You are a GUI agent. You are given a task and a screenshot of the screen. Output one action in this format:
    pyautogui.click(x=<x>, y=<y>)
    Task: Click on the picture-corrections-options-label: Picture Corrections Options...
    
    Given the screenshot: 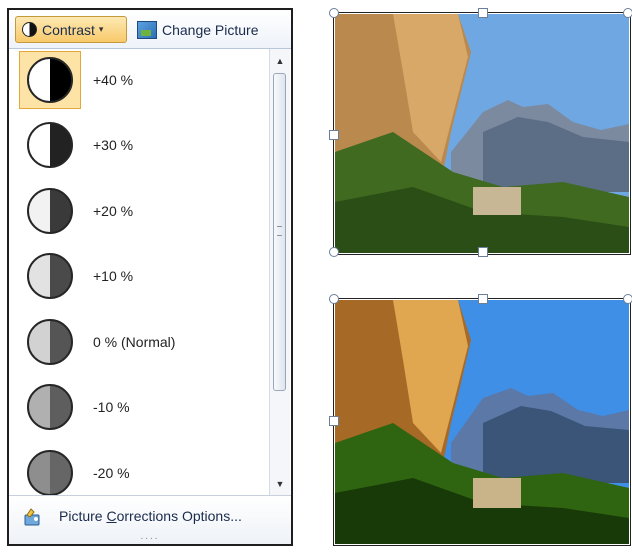 What is the action you would take?
    pyautogui.click(x=150, y=516)
    